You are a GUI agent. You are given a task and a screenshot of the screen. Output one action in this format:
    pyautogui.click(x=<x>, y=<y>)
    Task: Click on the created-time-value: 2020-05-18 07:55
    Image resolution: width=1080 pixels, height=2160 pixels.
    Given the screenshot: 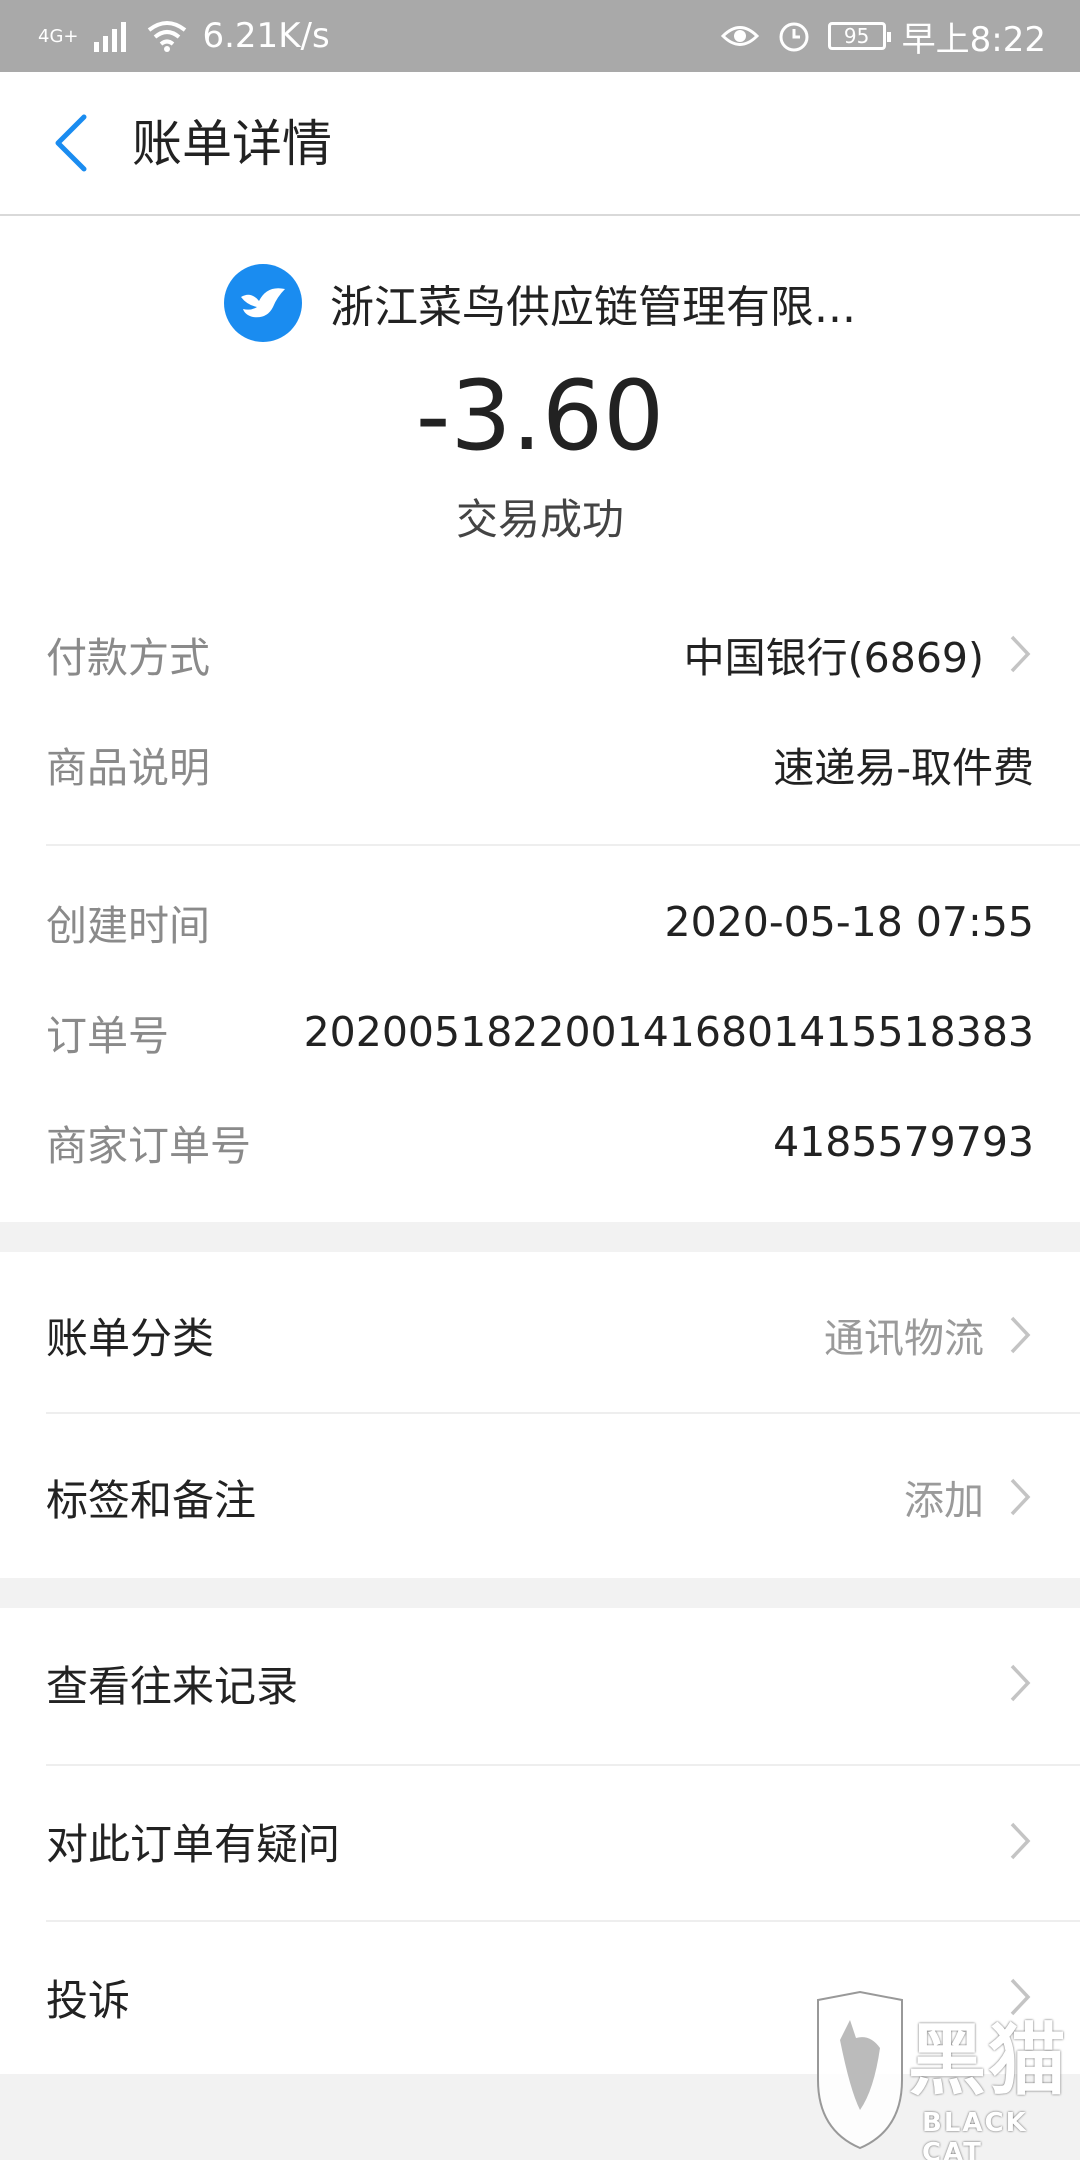 What is the action you would take?
    pyautogui.click(x=849, y=922)
    